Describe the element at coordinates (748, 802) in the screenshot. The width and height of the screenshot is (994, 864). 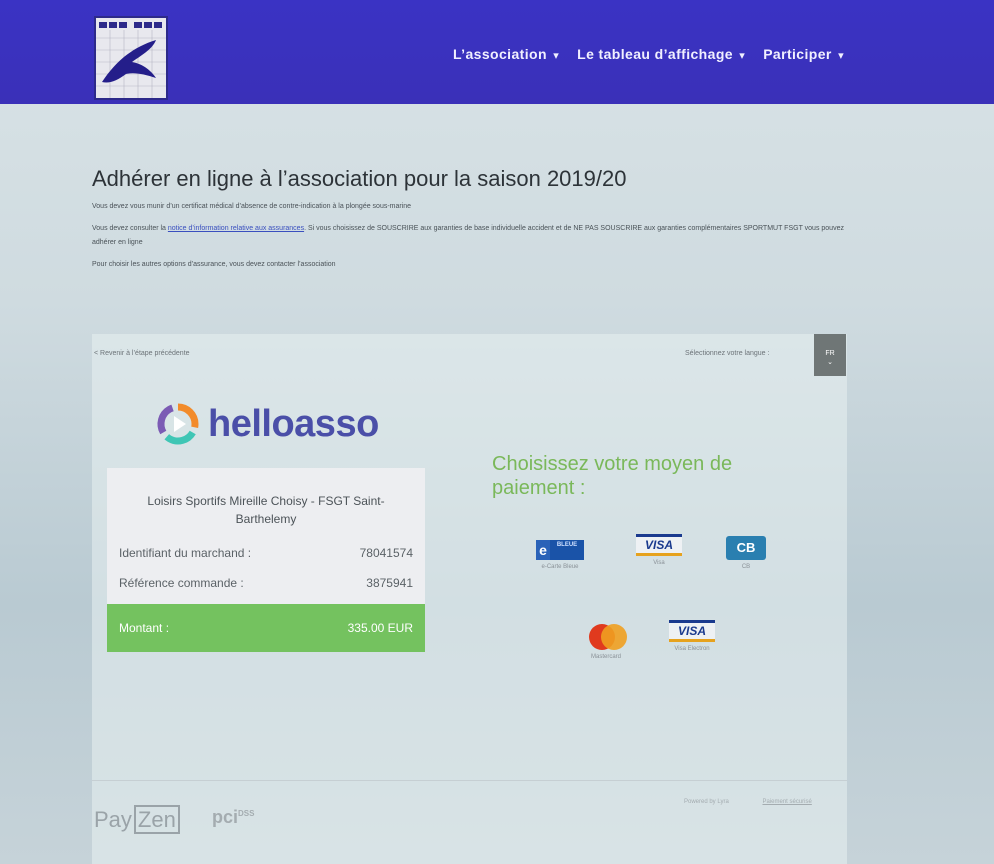
I see `footer-links: Powered by Lyra Paiement sécurisé` at that location.